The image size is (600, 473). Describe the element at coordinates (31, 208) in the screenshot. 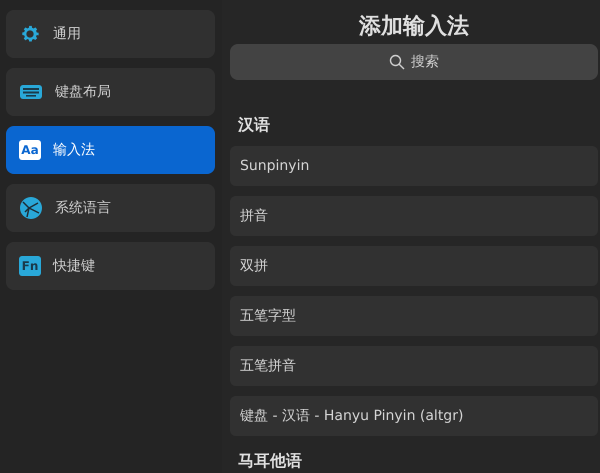

I see `globe-icon` at that location.